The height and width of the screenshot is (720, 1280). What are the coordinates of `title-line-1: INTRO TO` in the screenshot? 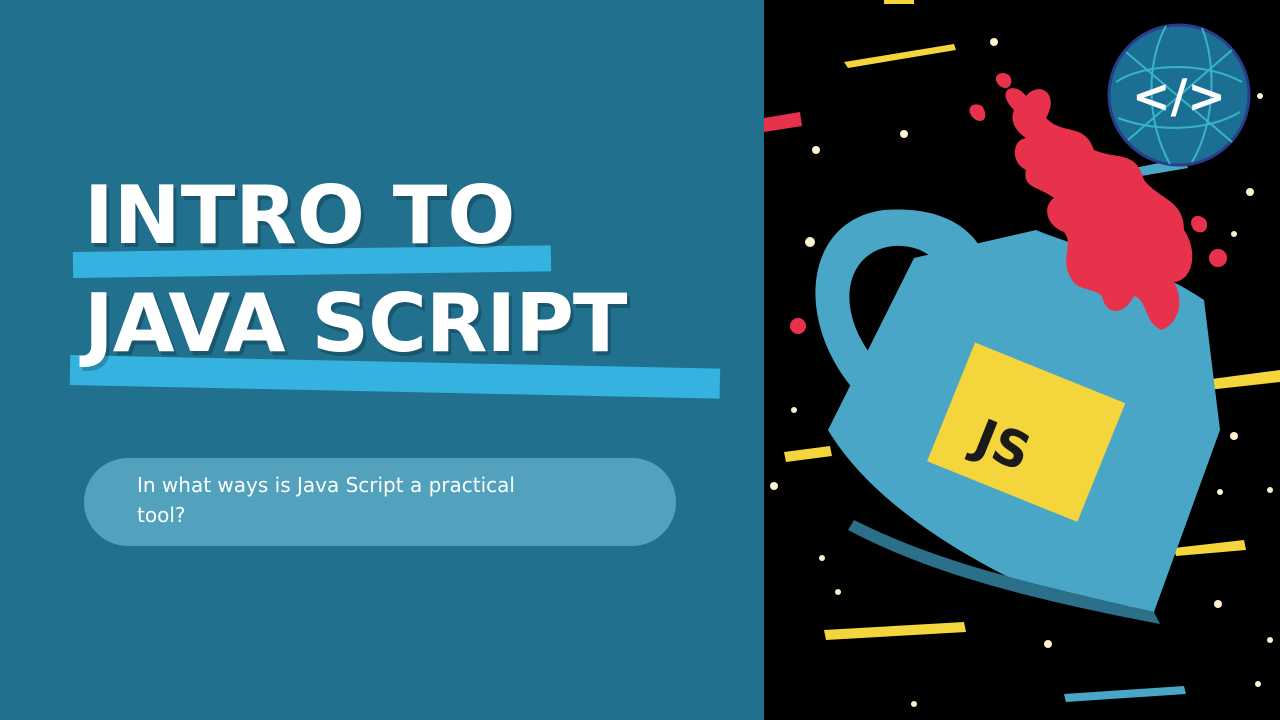 It's located at (300, 215).